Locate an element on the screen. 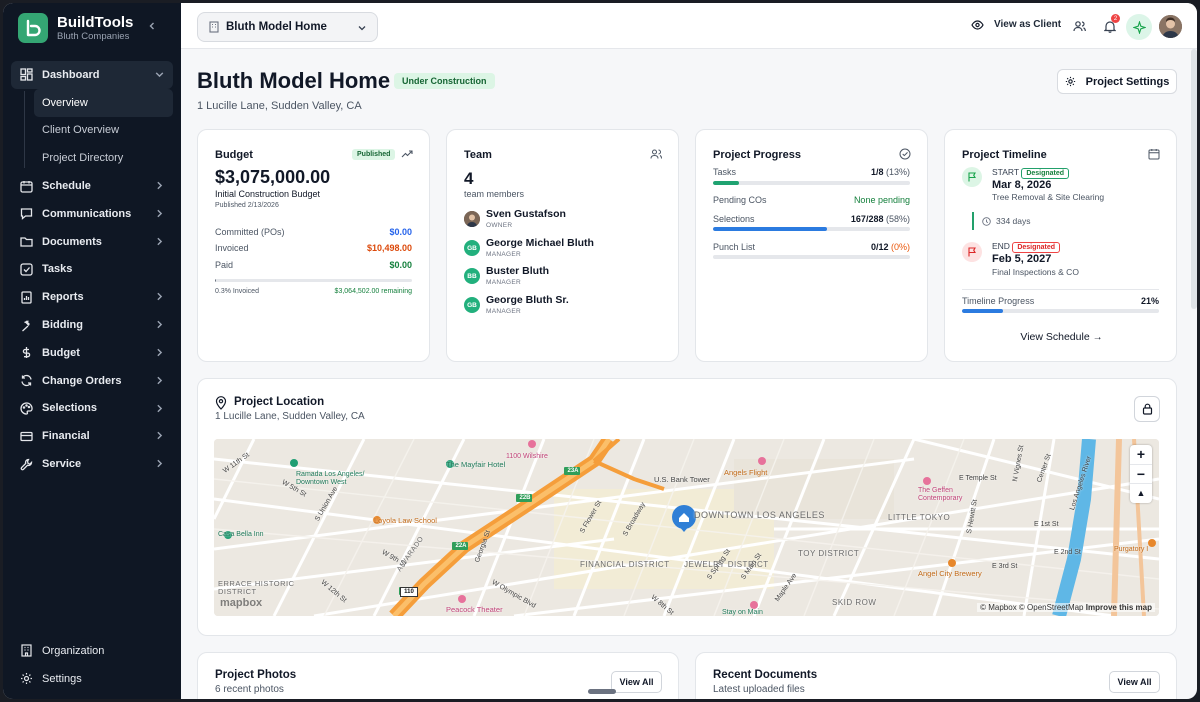 This screenshot has width=1200, height=702. committed-label: Committed (POs) is located at coordinates (250, 232).